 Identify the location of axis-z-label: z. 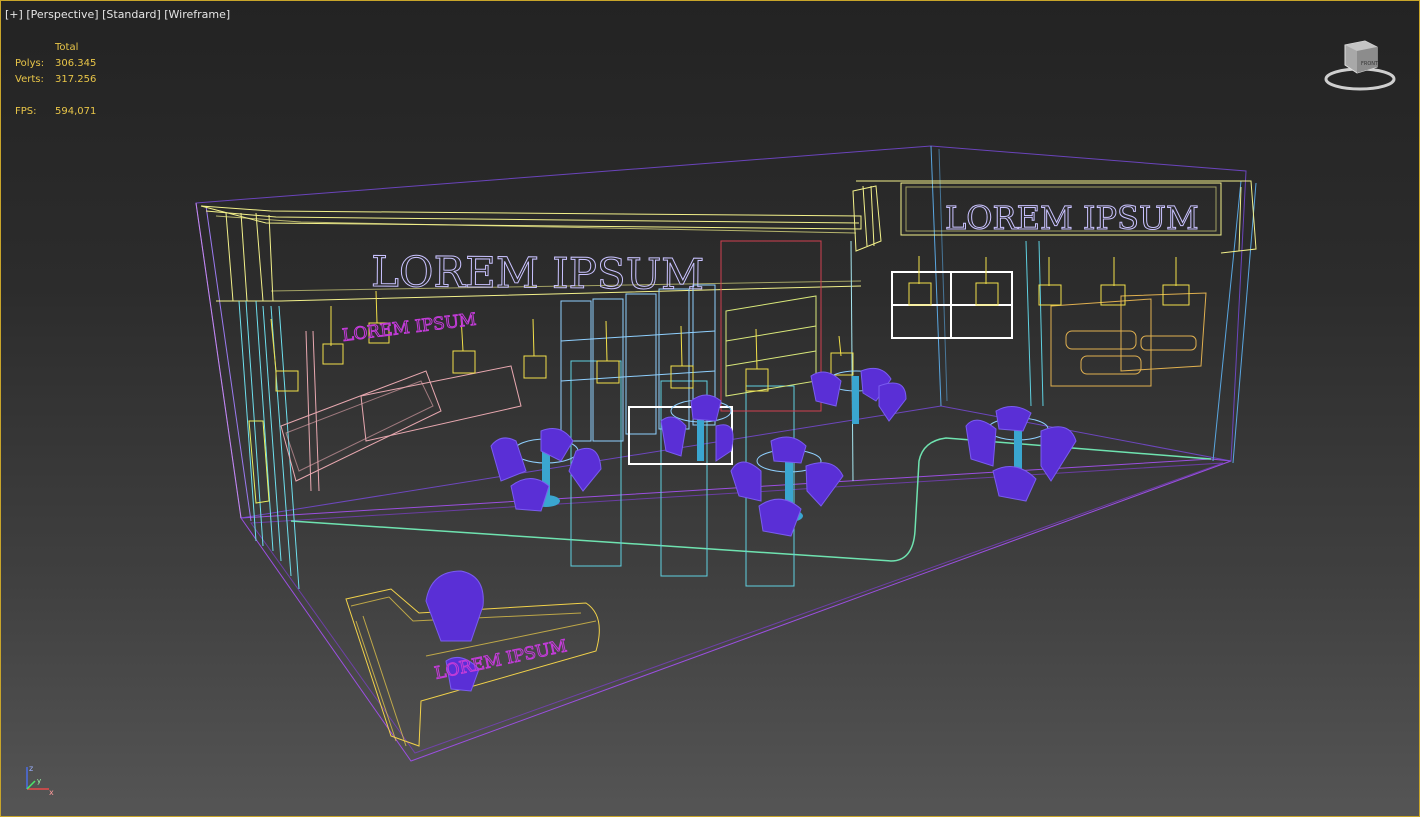
(31, 768).